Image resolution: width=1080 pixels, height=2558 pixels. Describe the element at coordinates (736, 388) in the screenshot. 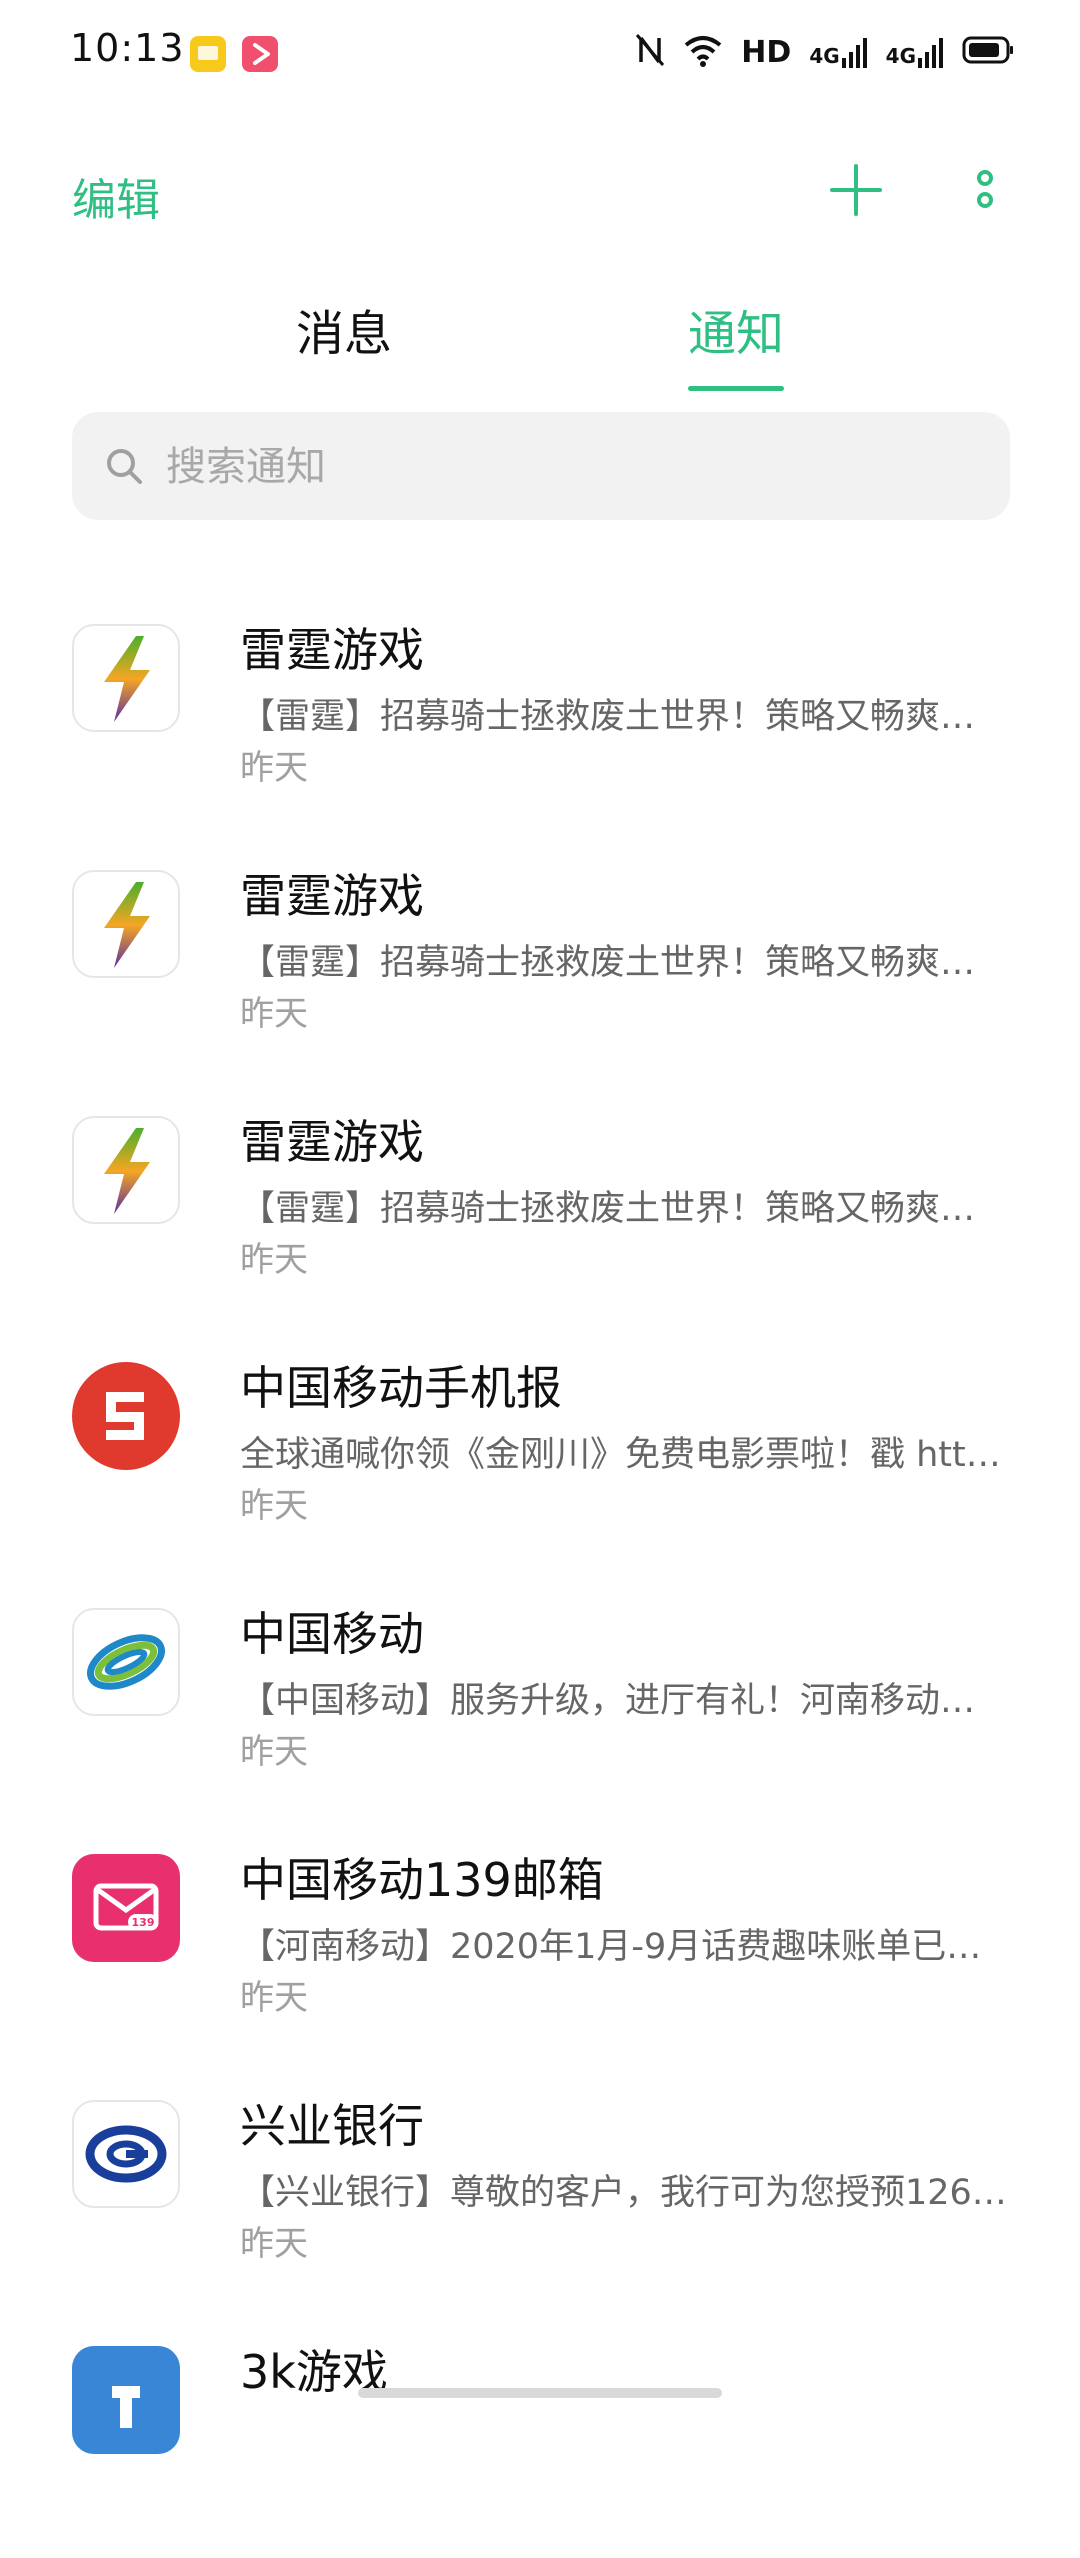

I see `active-tab-indicator` at that location.